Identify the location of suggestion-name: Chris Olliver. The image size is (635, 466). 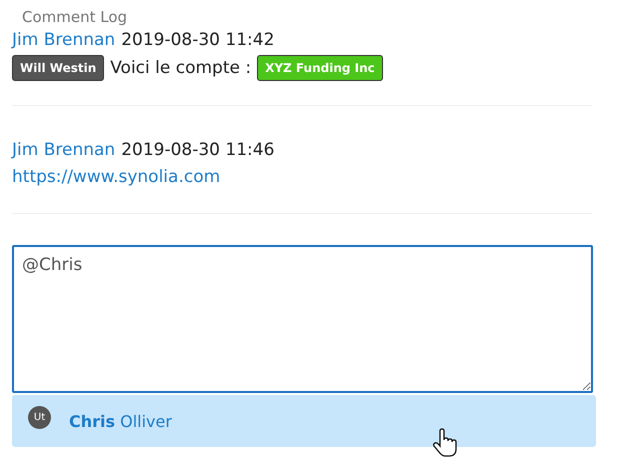
(120, 421).